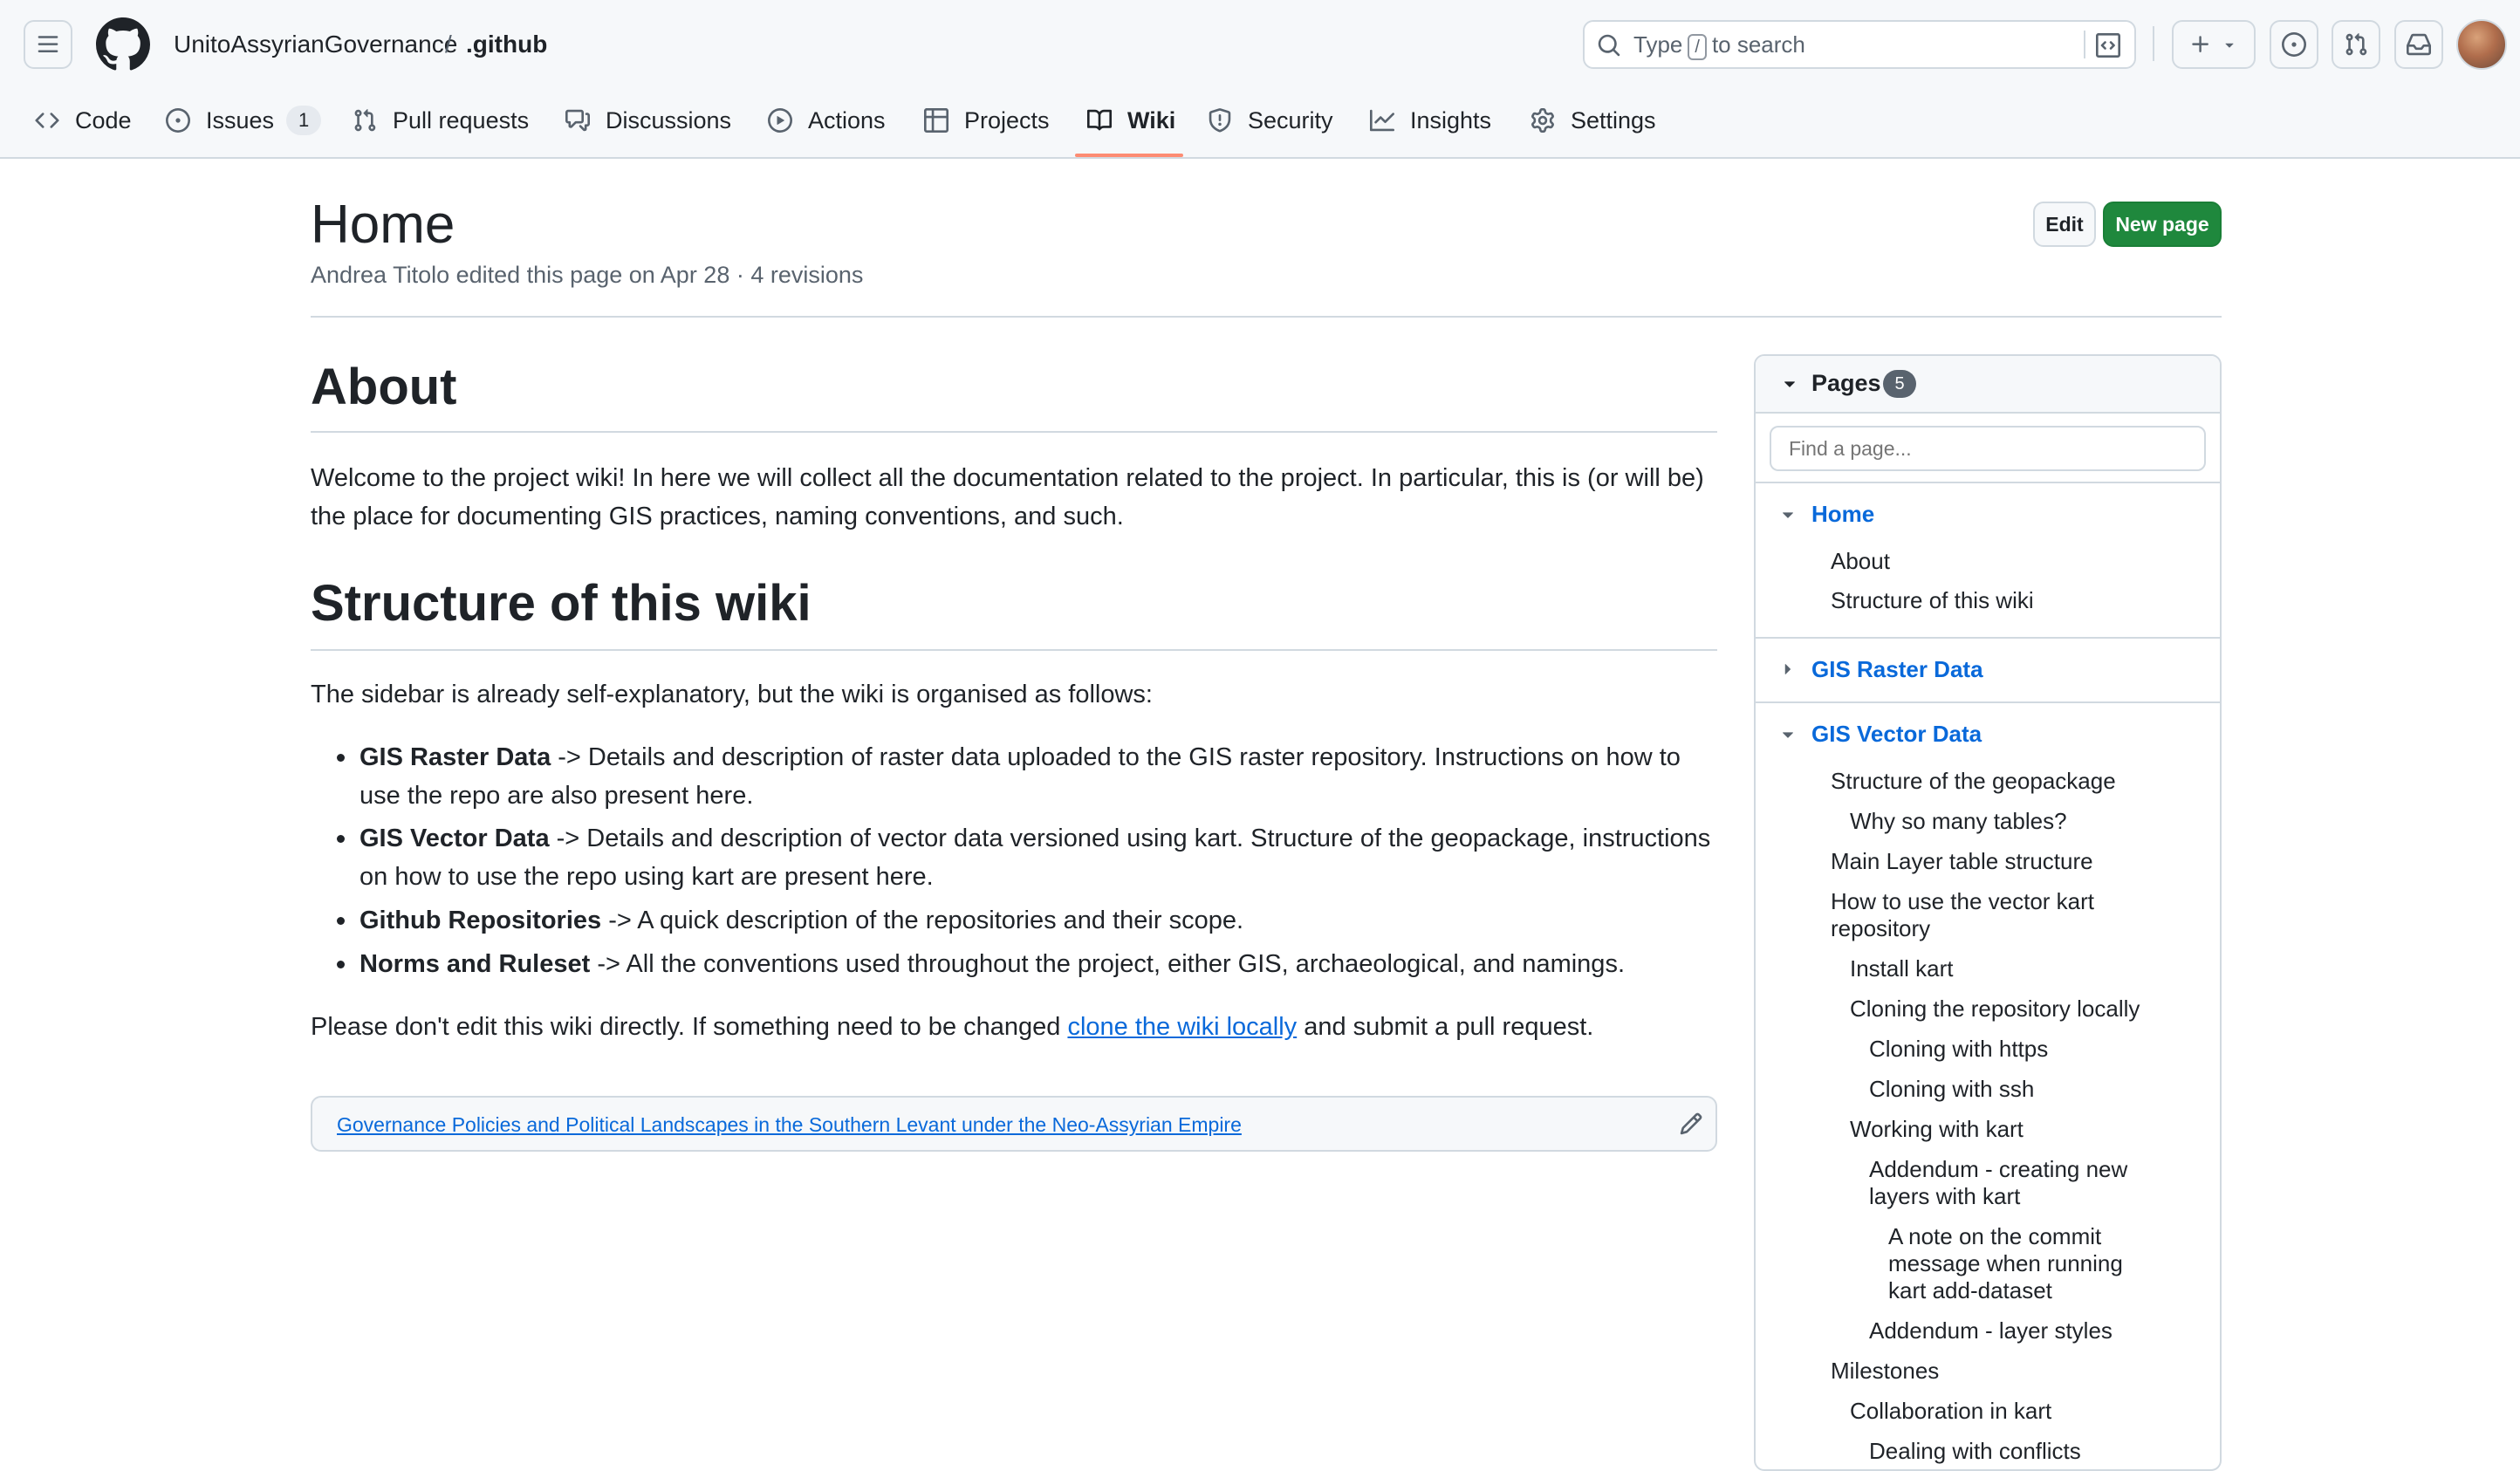 The height and width of the screenshot is (1471, 2520). I want to click on sidebar-section-link: About, so click(1860, 562).